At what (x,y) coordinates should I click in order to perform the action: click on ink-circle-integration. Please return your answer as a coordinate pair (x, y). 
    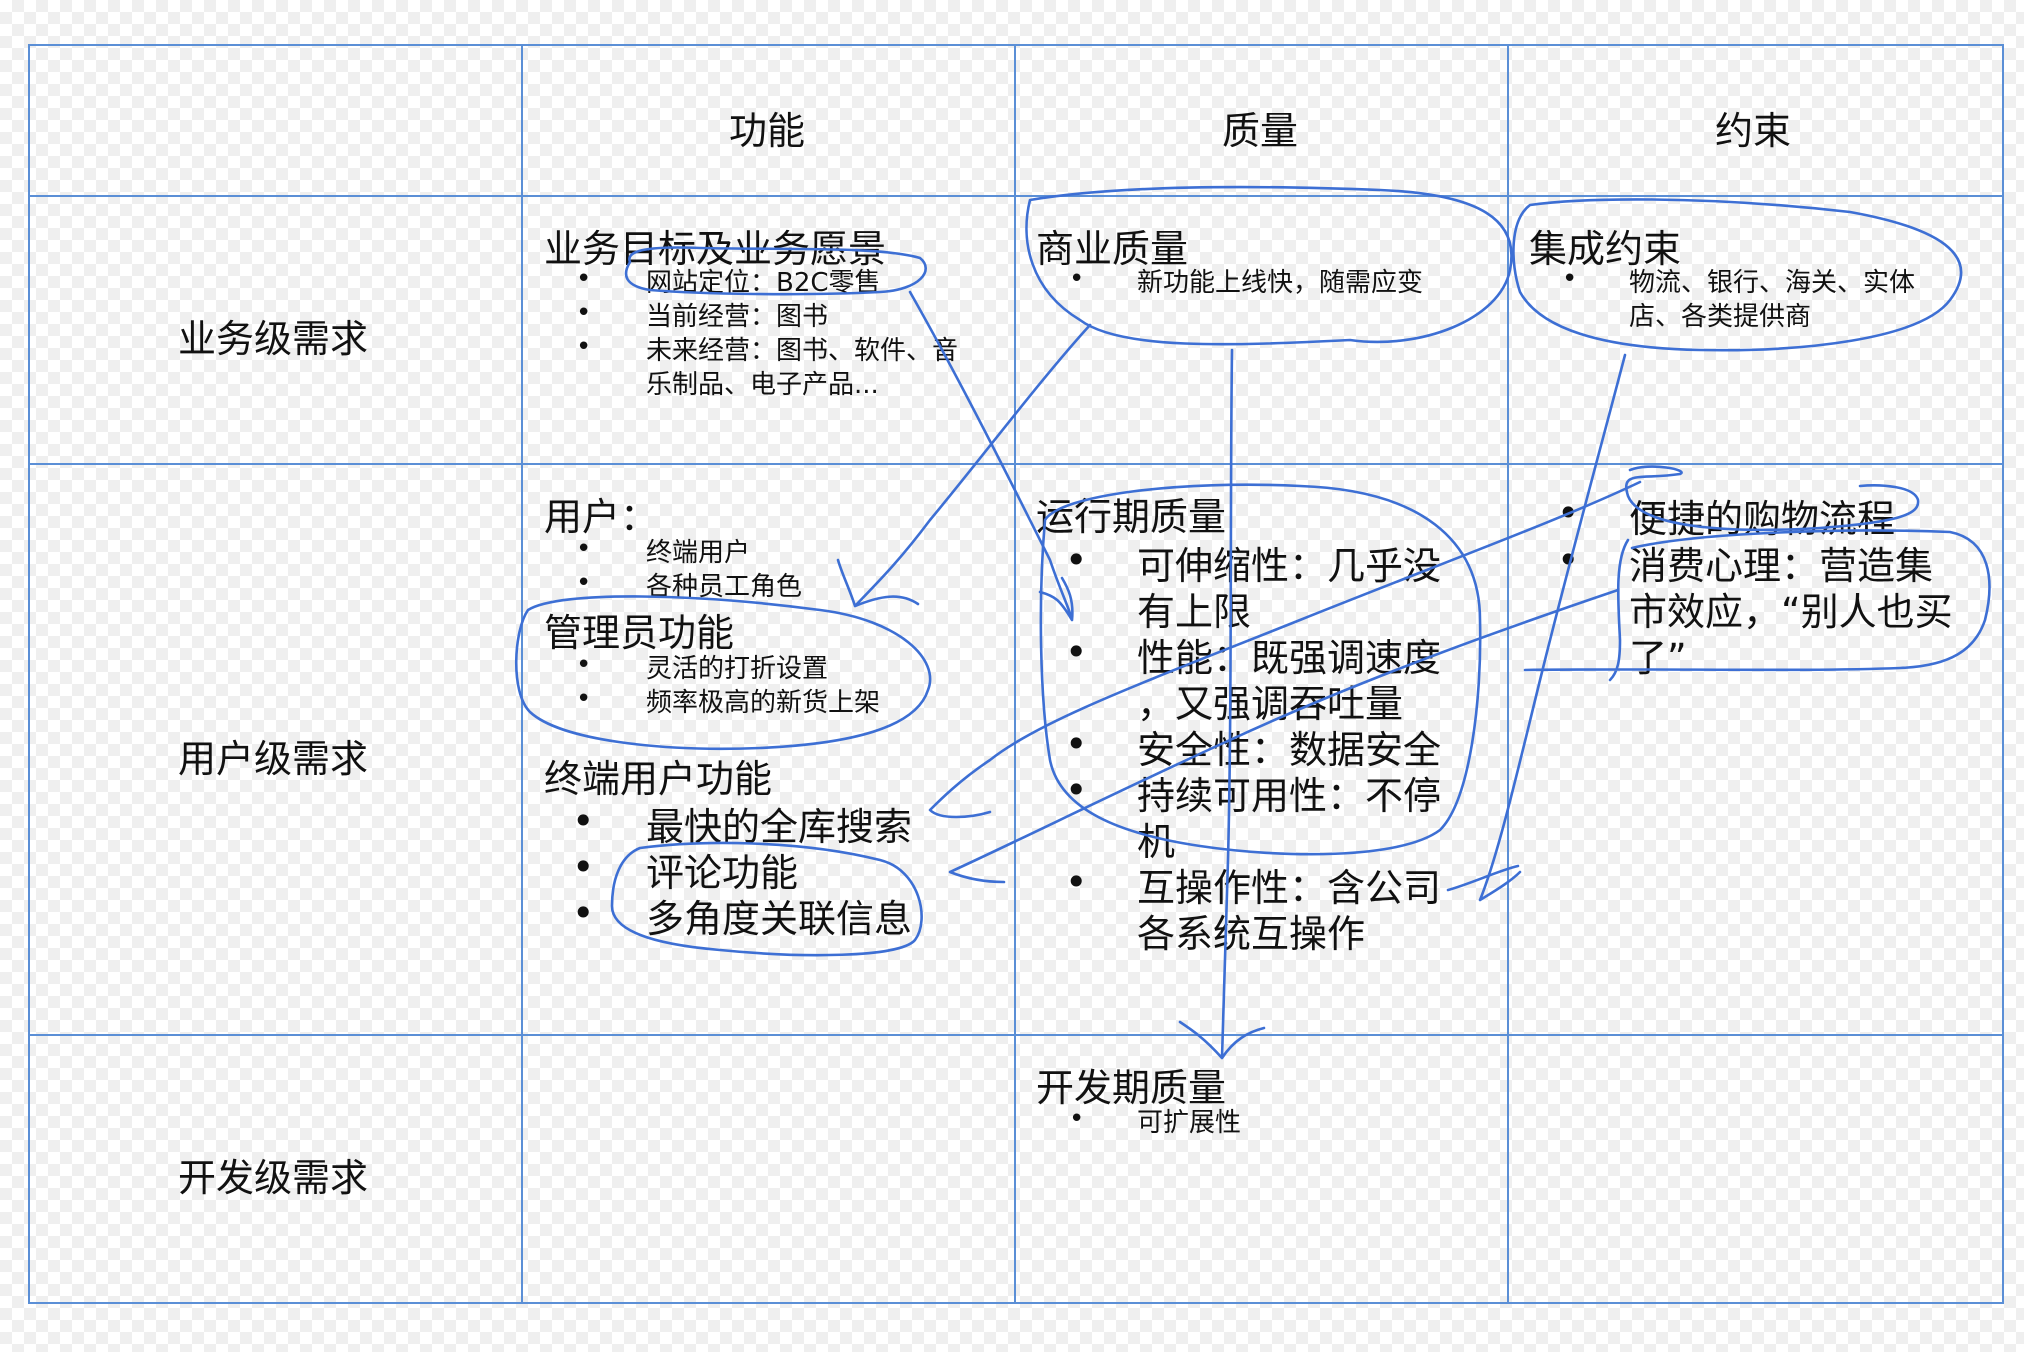
    Looking at the image, I should click on (1737, 275).